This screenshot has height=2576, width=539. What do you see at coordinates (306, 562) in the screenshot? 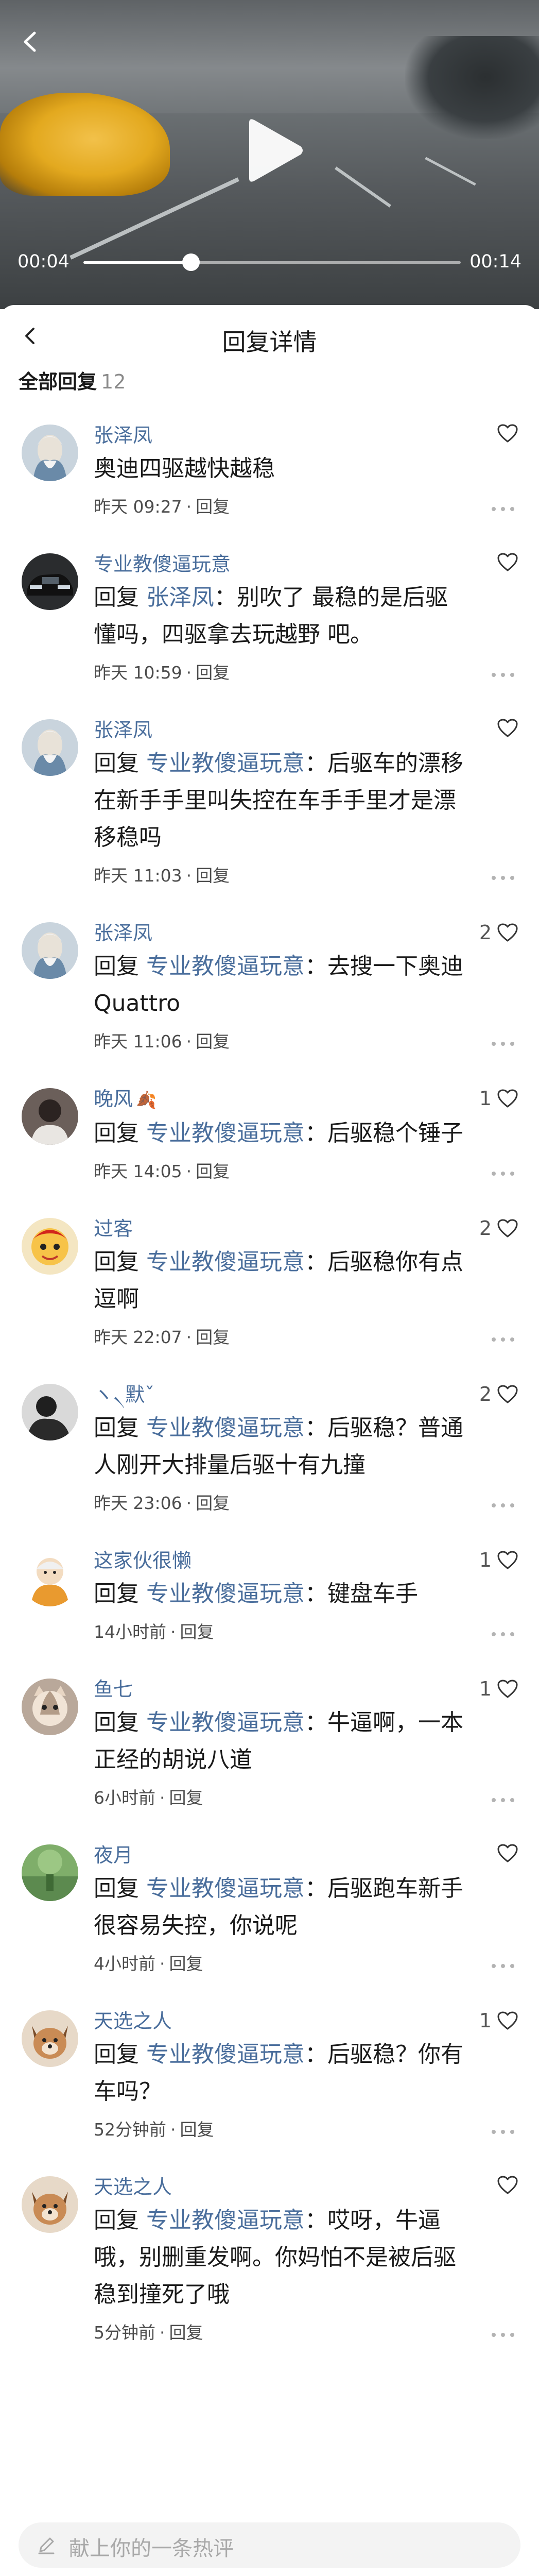
I see `username: 专业教傻逼玩意` at bounding box center [306, 562].